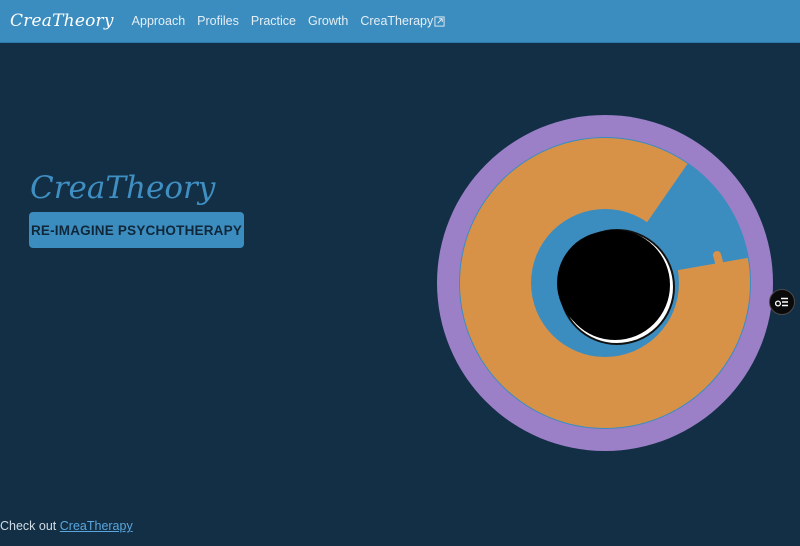  I want to click on black-core-cover, so click(609, 283).